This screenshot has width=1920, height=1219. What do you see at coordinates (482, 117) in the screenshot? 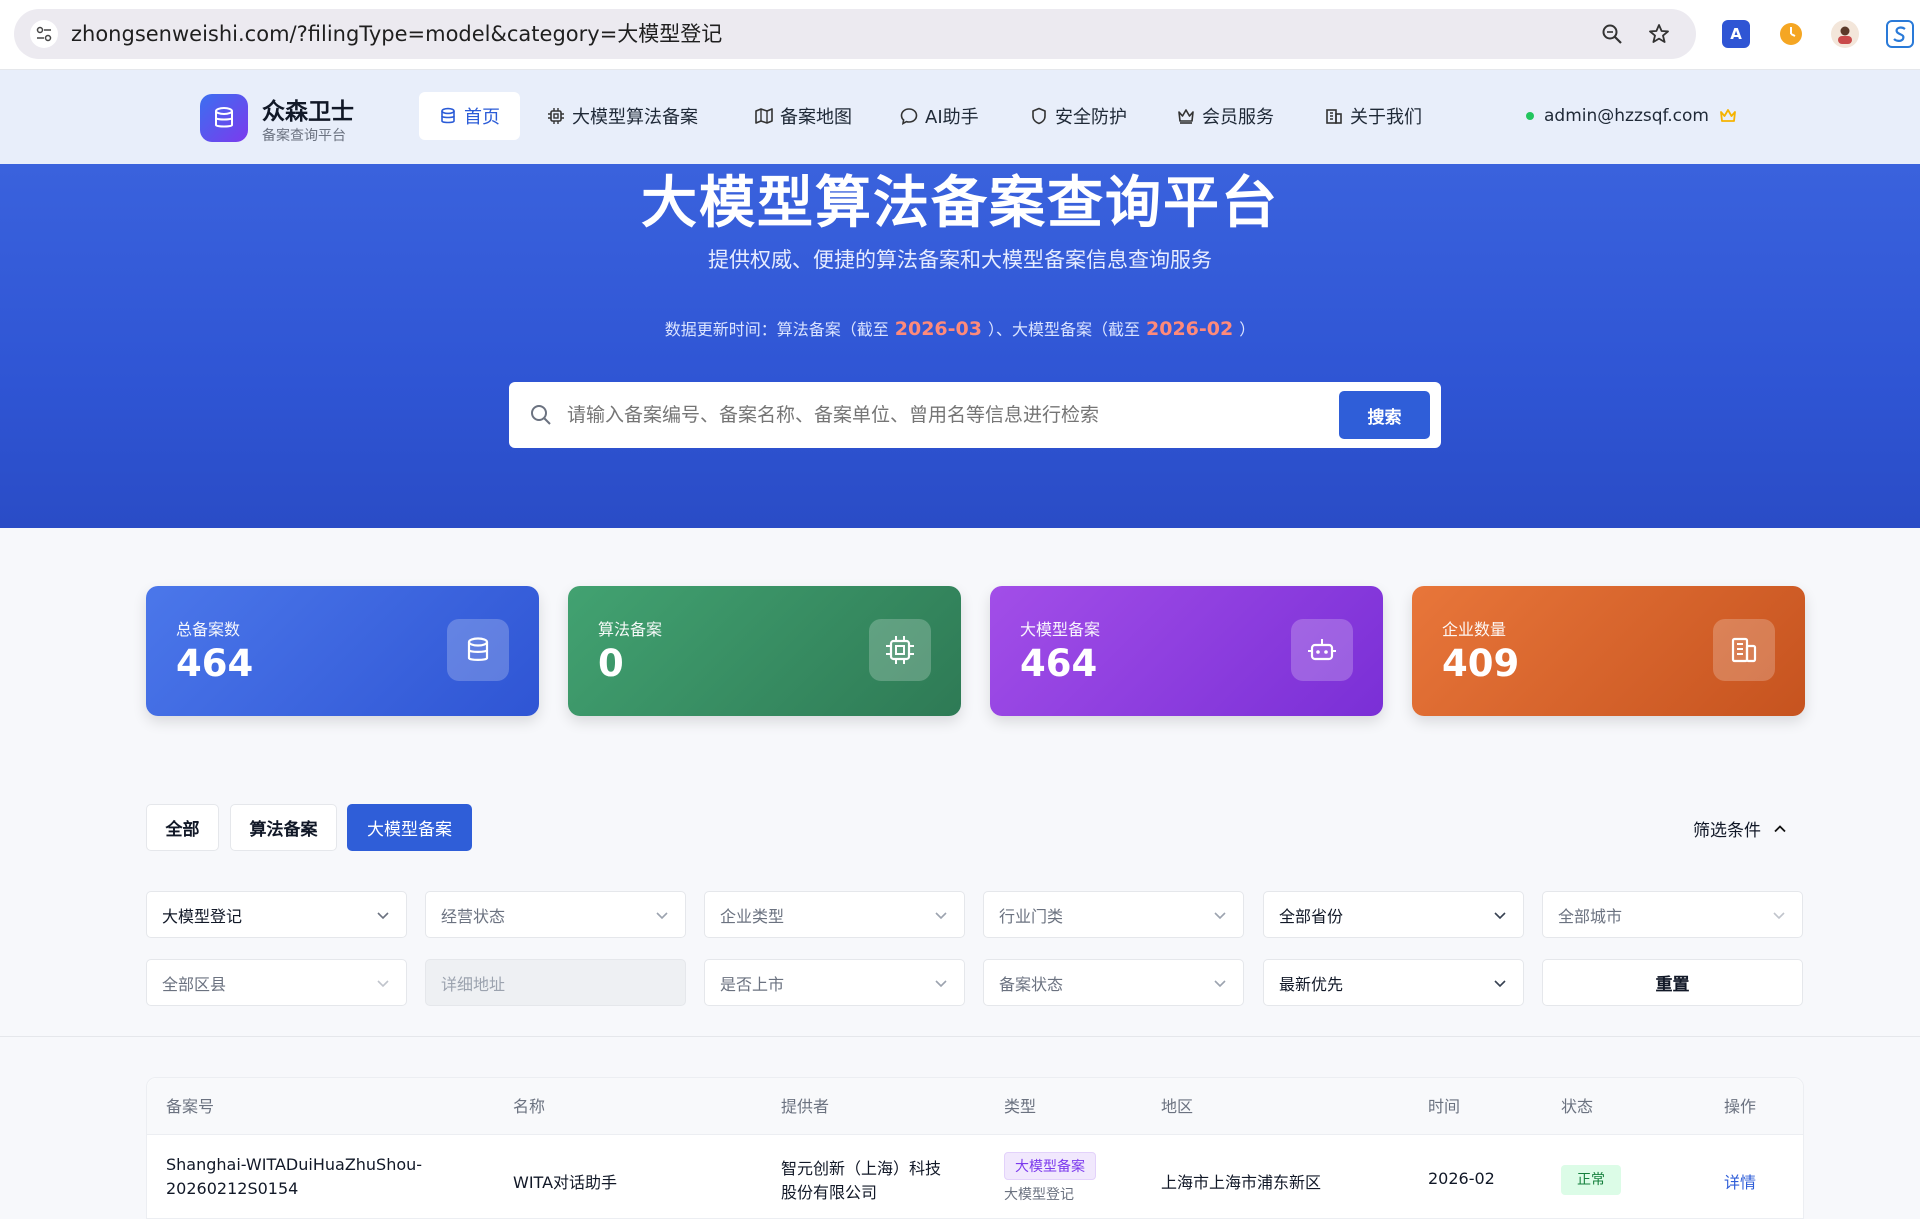
I see `nav-home-label: 首页` at bounding box center [482, 117].